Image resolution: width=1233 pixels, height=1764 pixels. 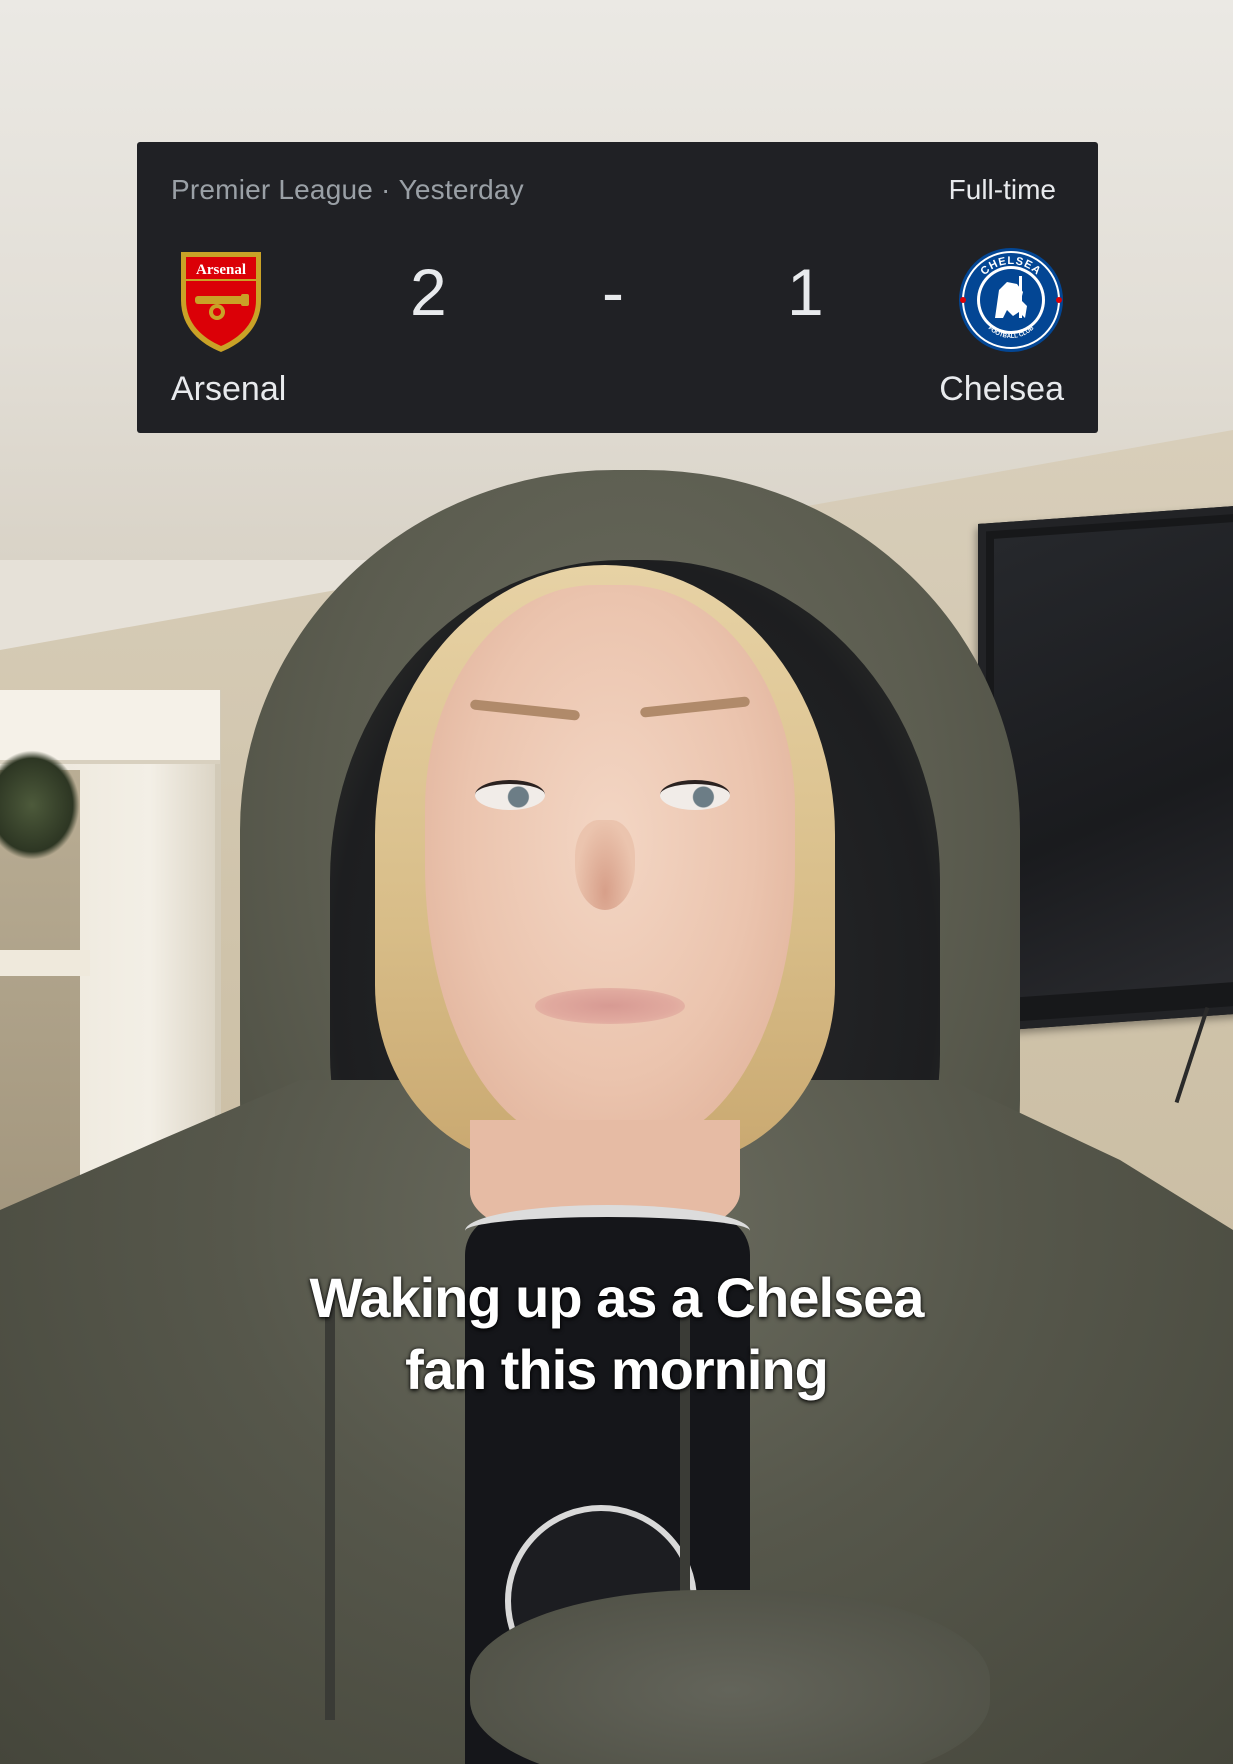 I want to click on caption-line-2: fan this morning, so click(x=617, y=1369).